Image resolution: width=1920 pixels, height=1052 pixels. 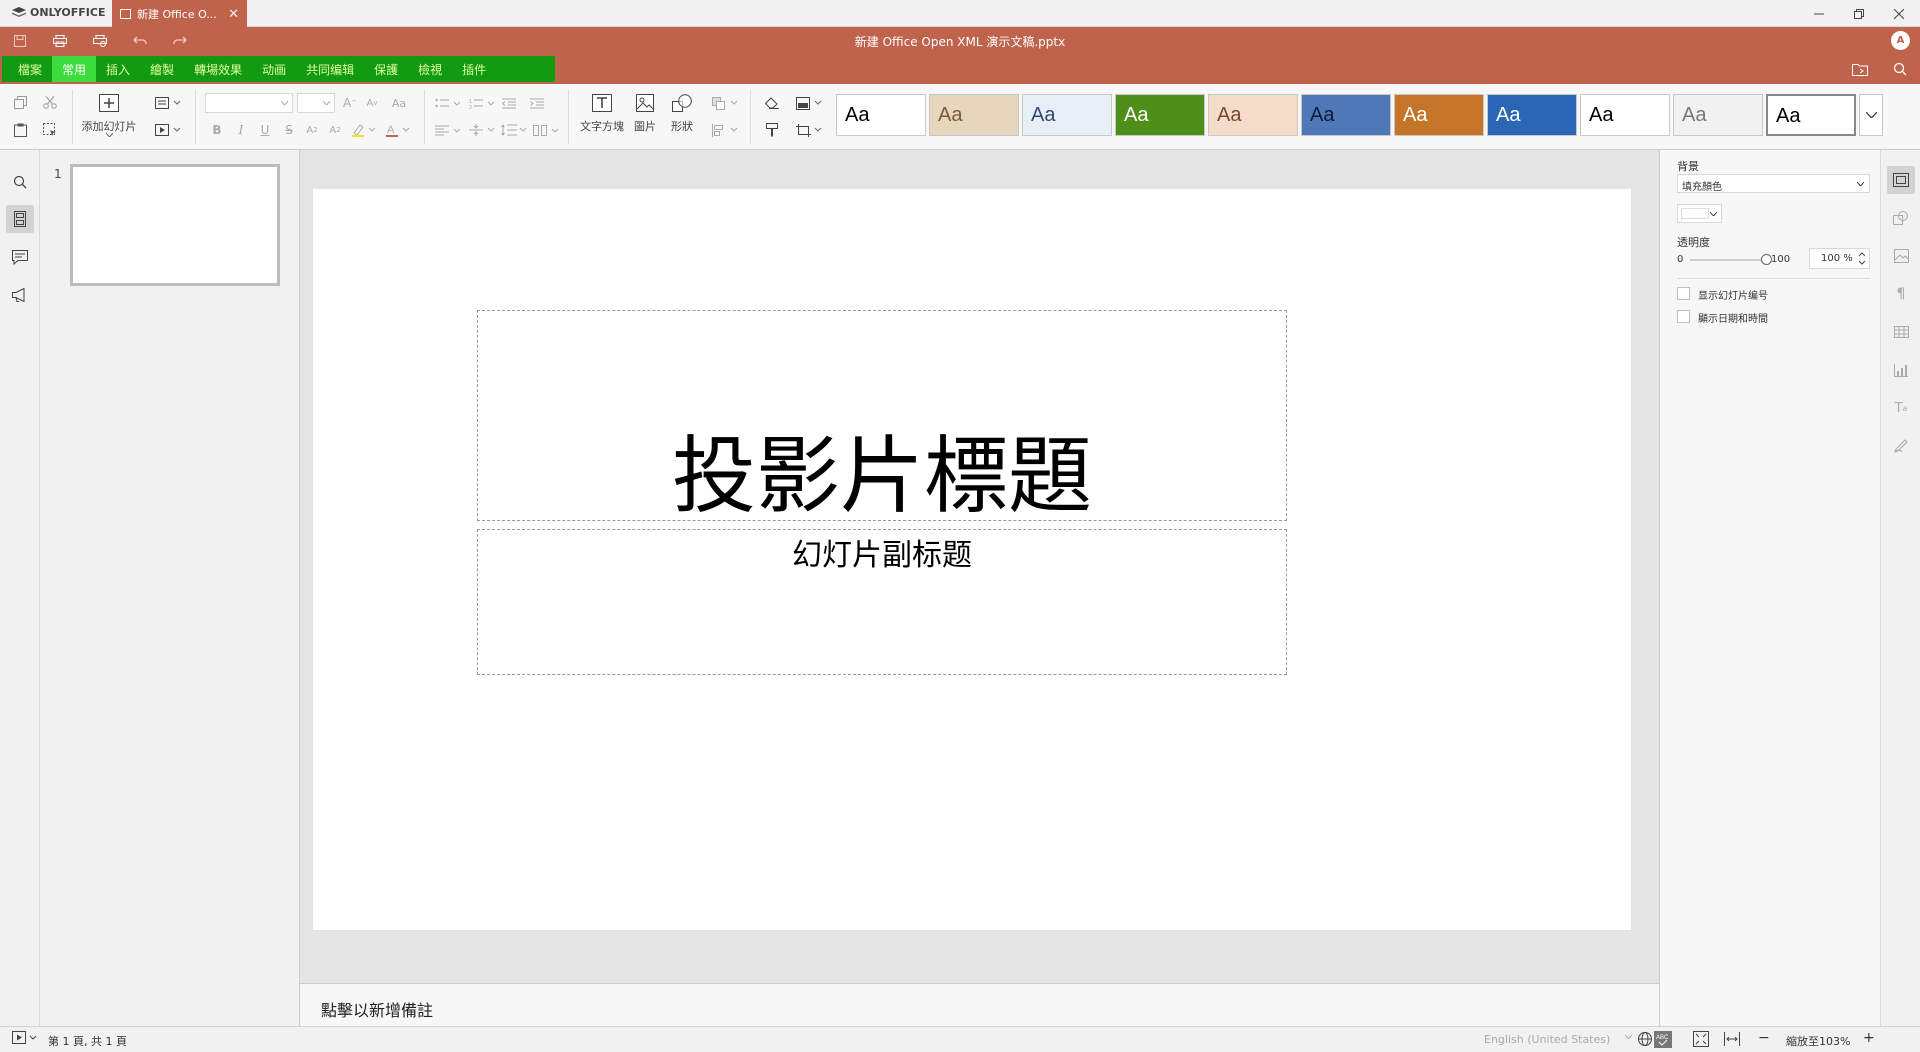 I want to click on columns-icon, so click(x=546, y=130).